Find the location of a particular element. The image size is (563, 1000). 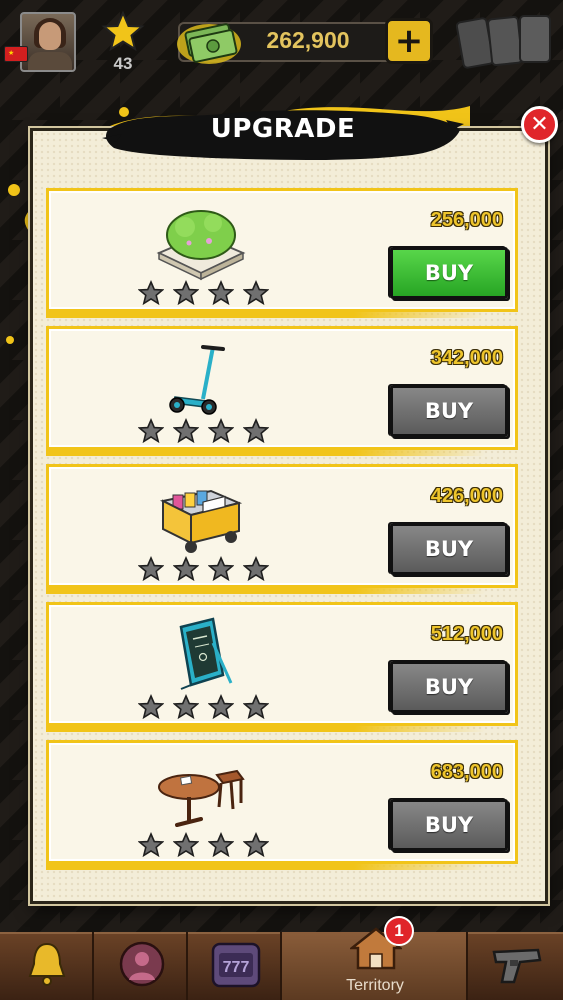

kick-scooter-icon is located at coordinates (197, 380).